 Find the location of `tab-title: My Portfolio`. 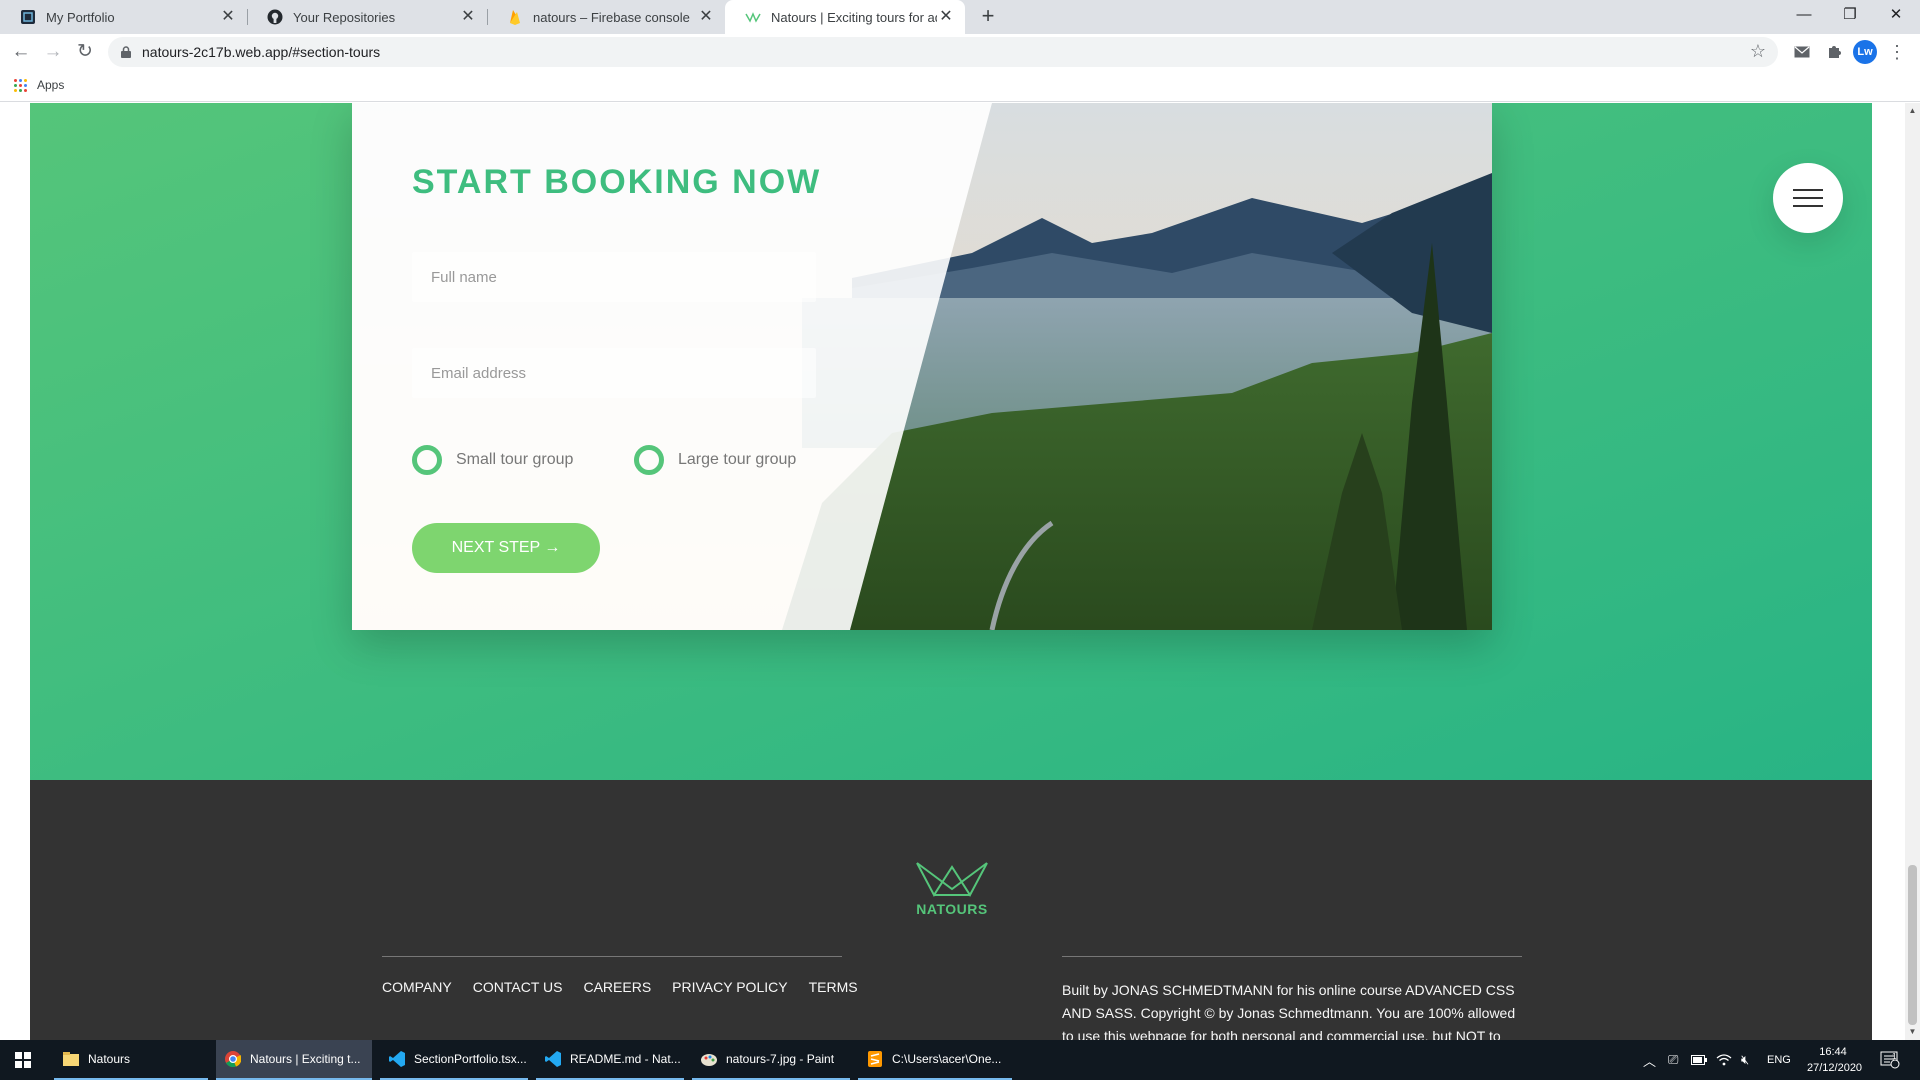

tab-title: My Portfolio is located at coordinates (80, 17).